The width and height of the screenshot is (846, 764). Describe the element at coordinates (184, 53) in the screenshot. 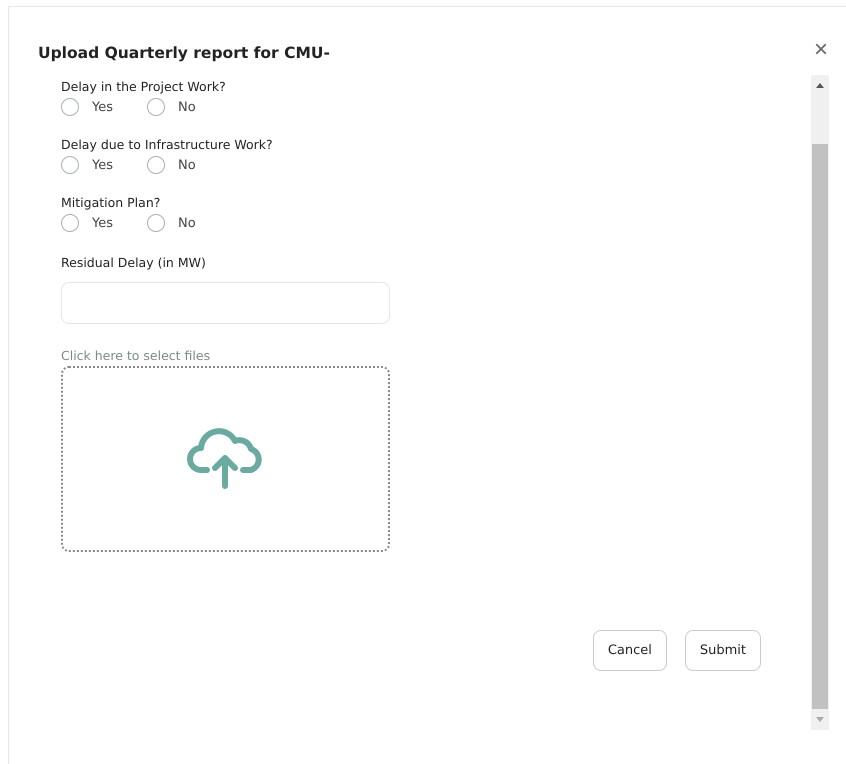

I see `dialog-title: Upload Quarterly report for CMU-` at that location.